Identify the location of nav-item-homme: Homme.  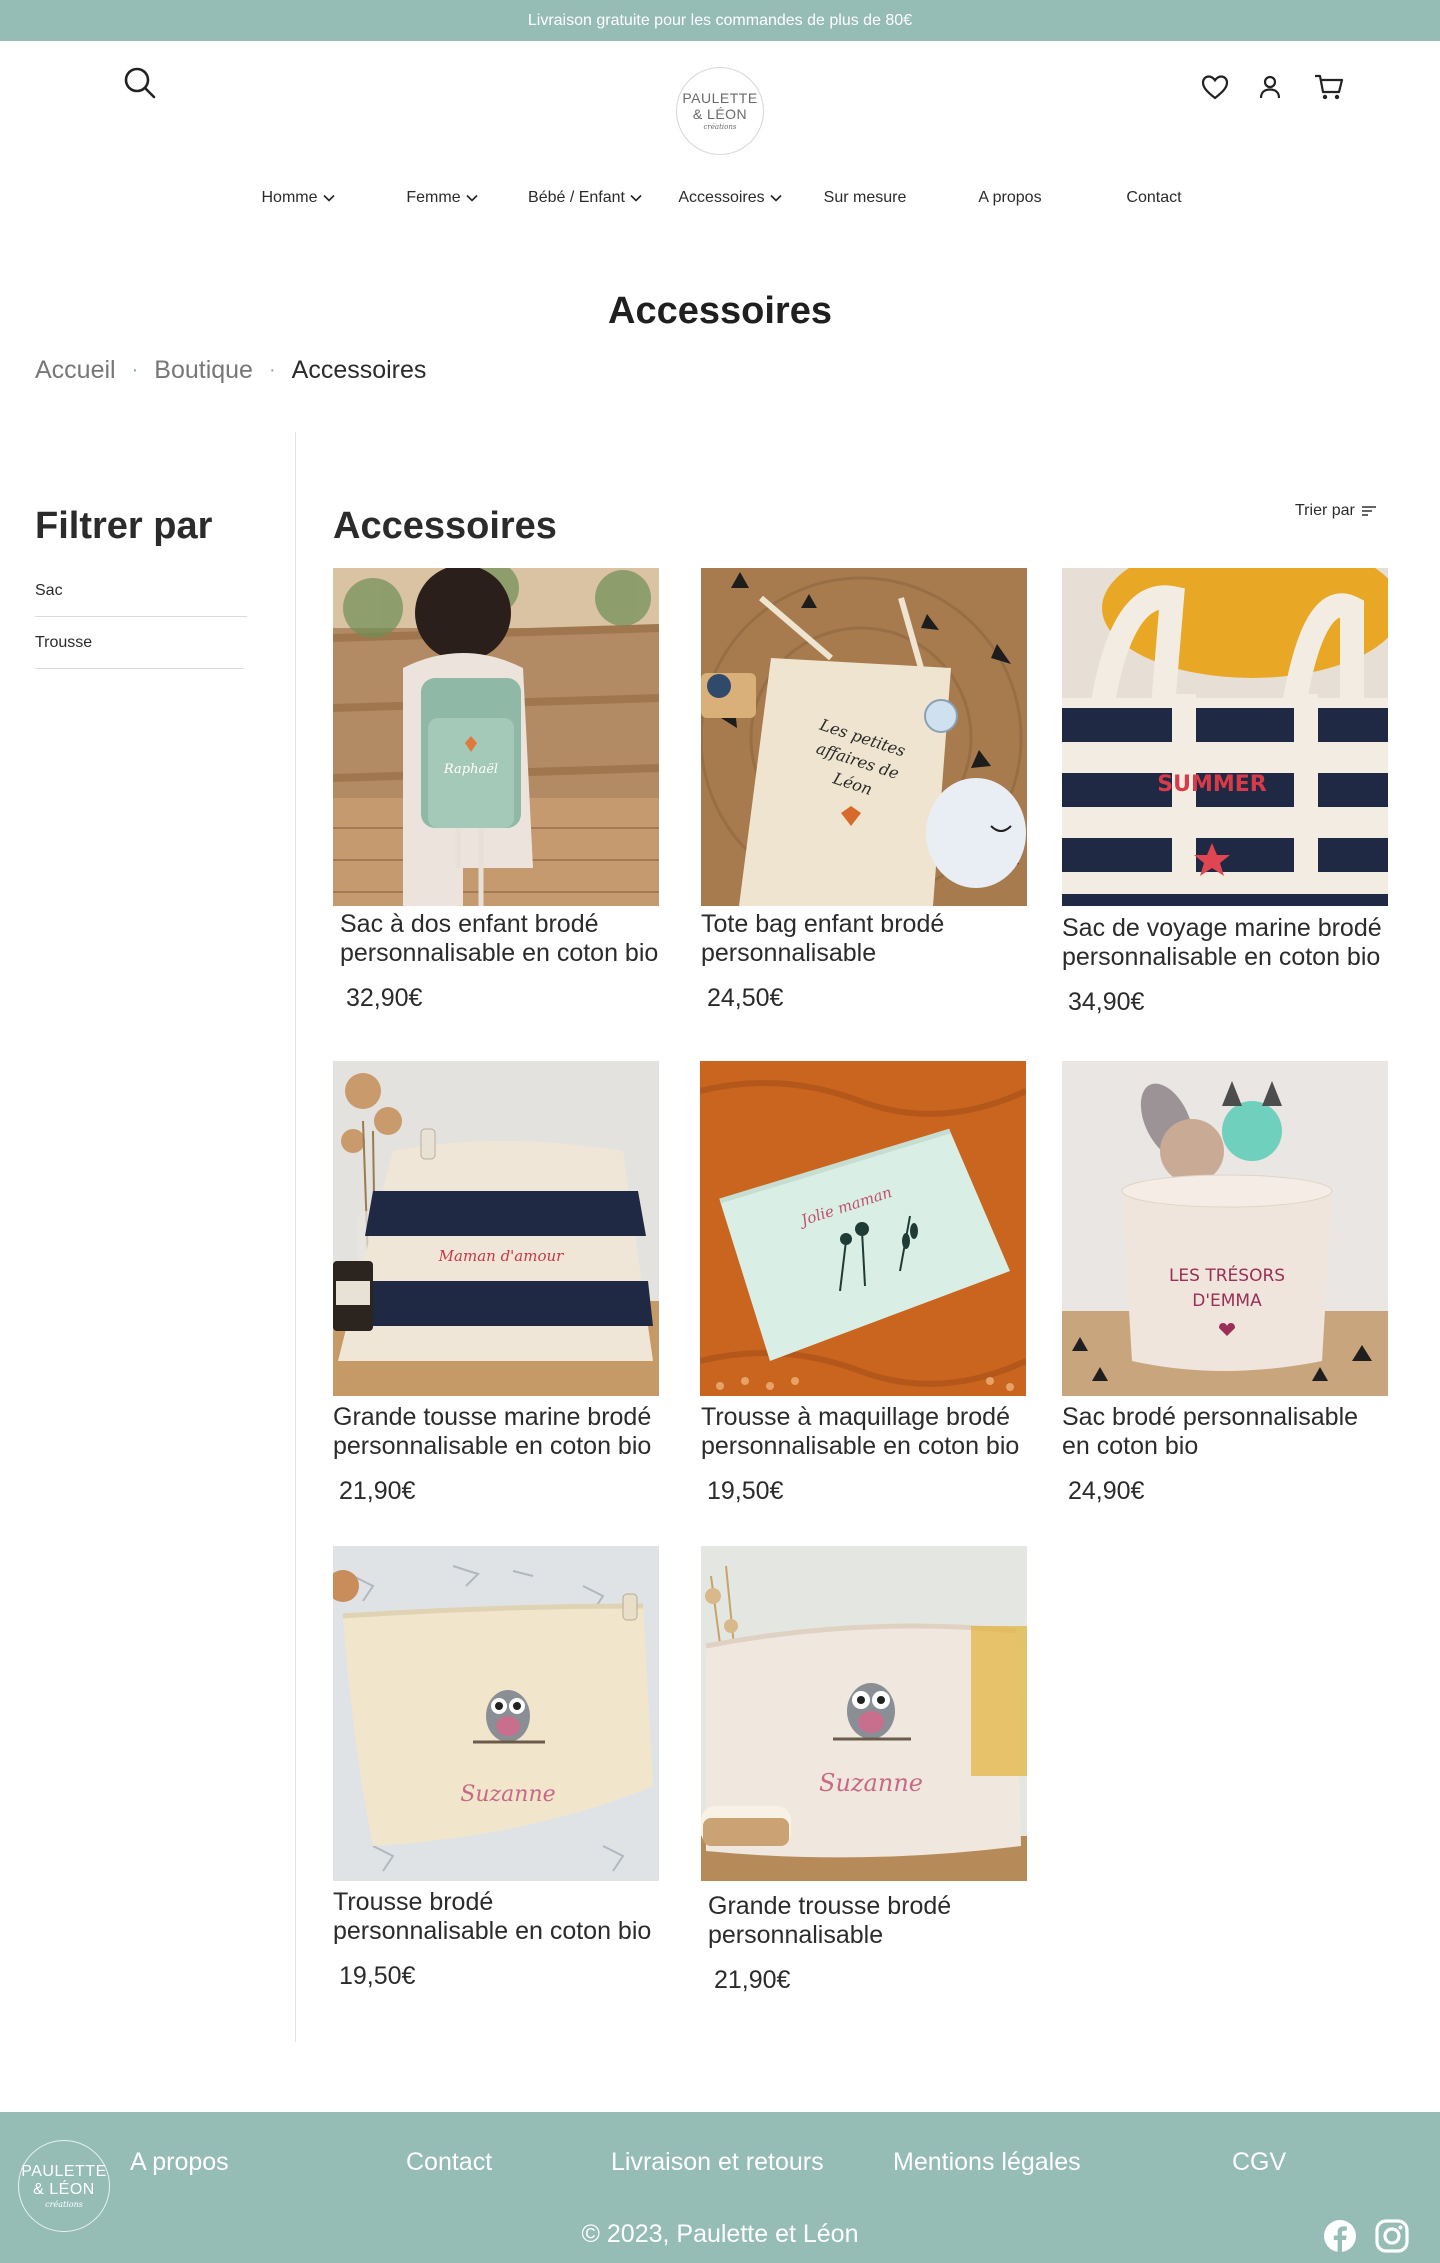
(298, 198).